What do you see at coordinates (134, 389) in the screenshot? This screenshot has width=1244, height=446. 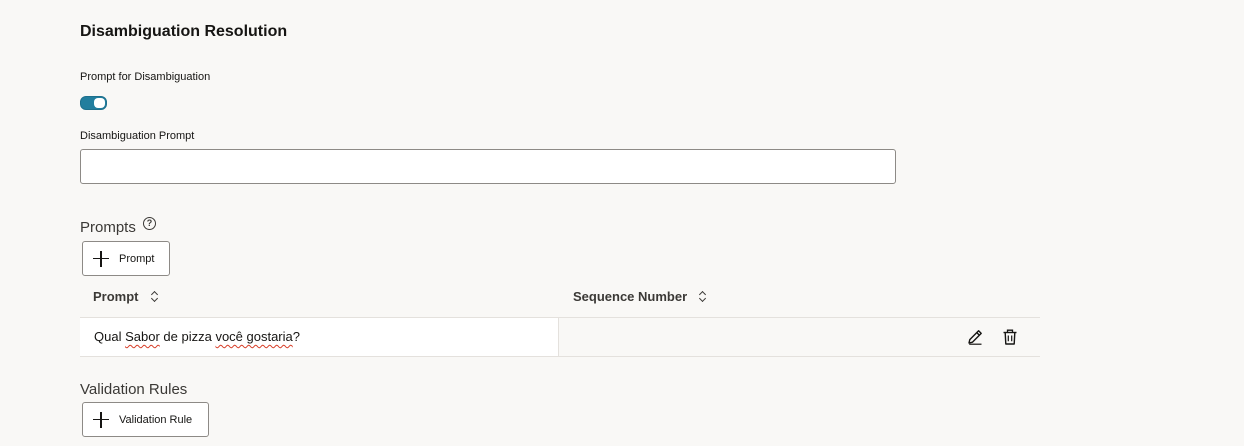 I see `validation-rules-title: Validation Rules` at bounding box center [134, 389].